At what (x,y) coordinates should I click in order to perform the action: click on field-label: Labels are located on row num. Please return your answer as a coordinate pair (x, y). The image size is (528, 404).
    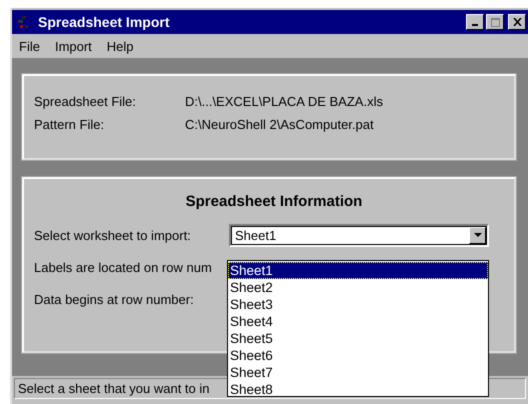
    Looking at the image, I should click on (123, 267).